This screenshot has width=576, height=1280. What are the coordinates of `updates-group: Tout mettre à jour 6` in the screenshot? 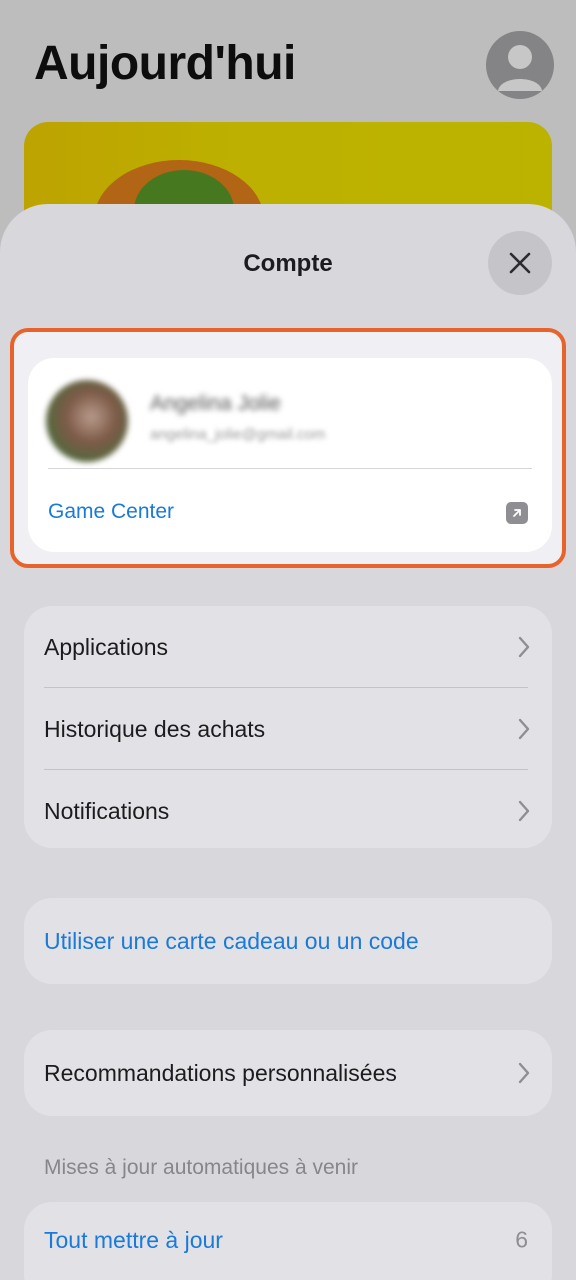 It's located at (288, 1241).